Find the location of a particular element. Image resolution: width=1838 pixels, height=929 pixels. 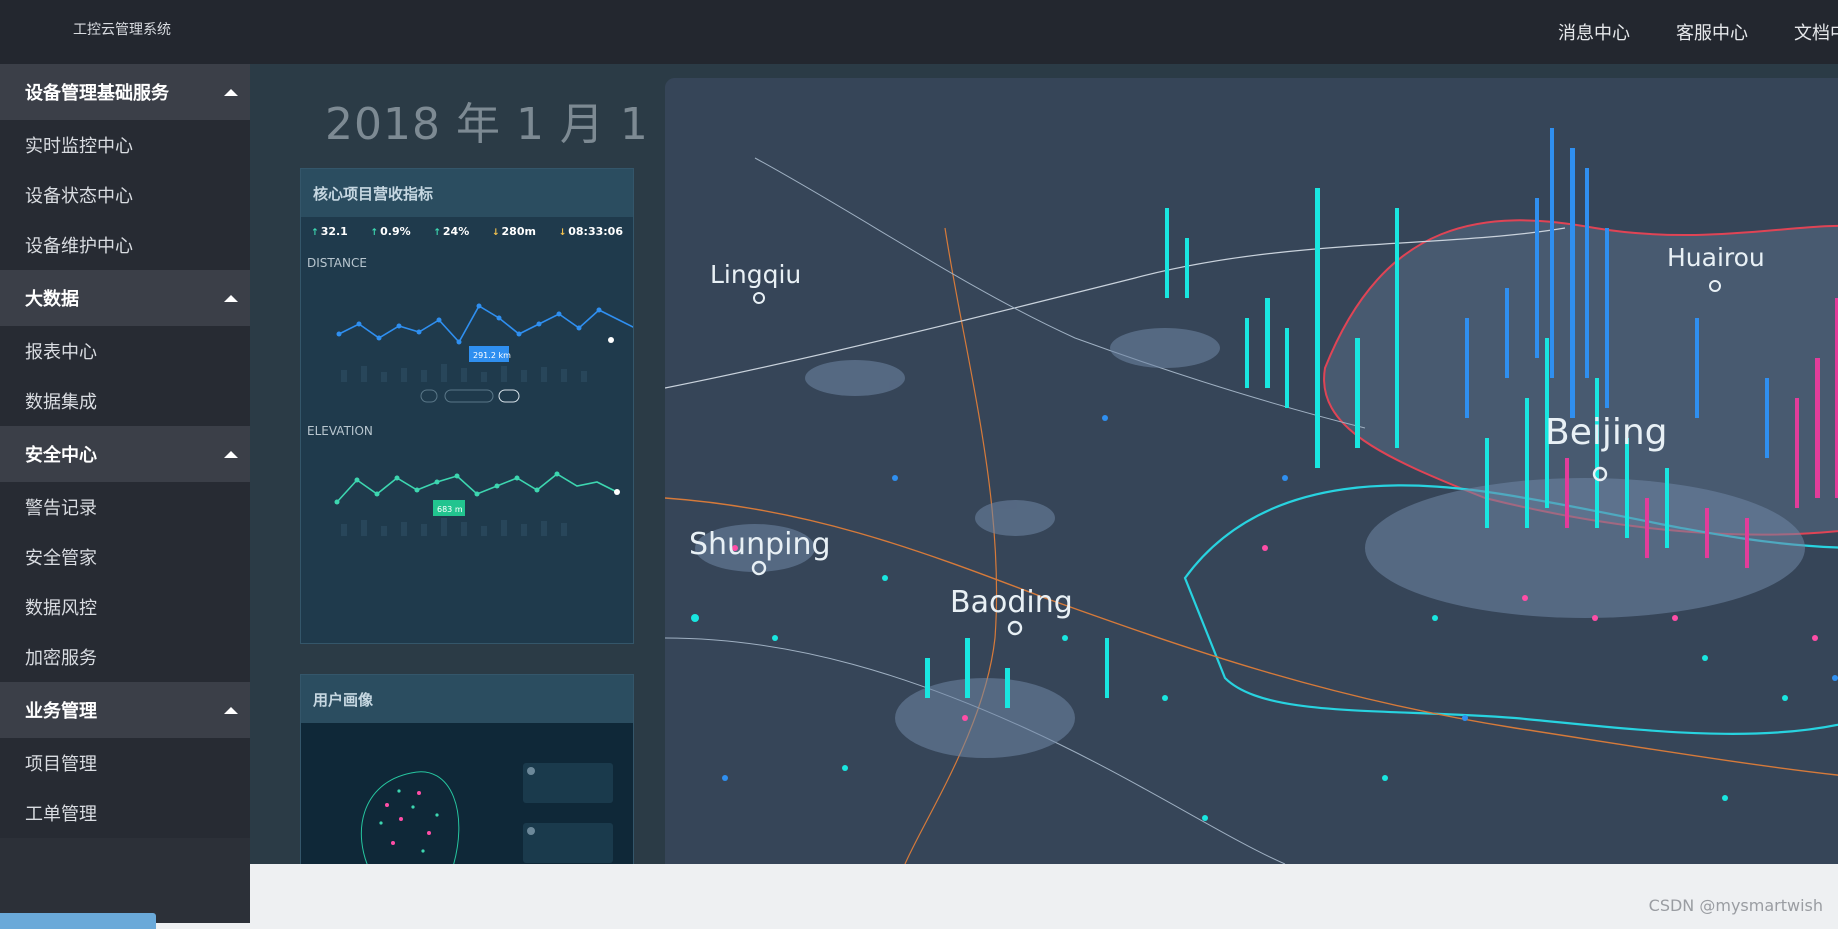

city-label-huairou: Huairou is located at coordinates (1716, 257).